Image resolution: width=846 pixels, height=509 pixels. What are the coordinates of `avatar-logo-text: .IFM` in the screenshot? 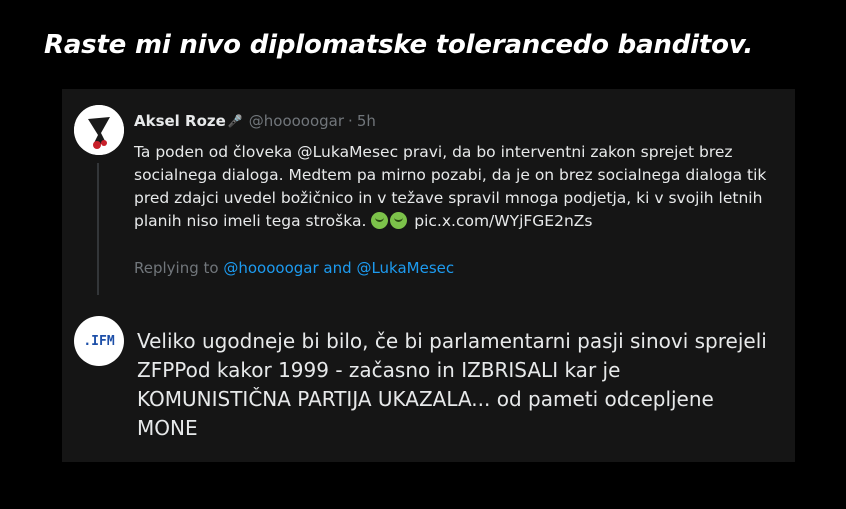 It's located at (99, 341).